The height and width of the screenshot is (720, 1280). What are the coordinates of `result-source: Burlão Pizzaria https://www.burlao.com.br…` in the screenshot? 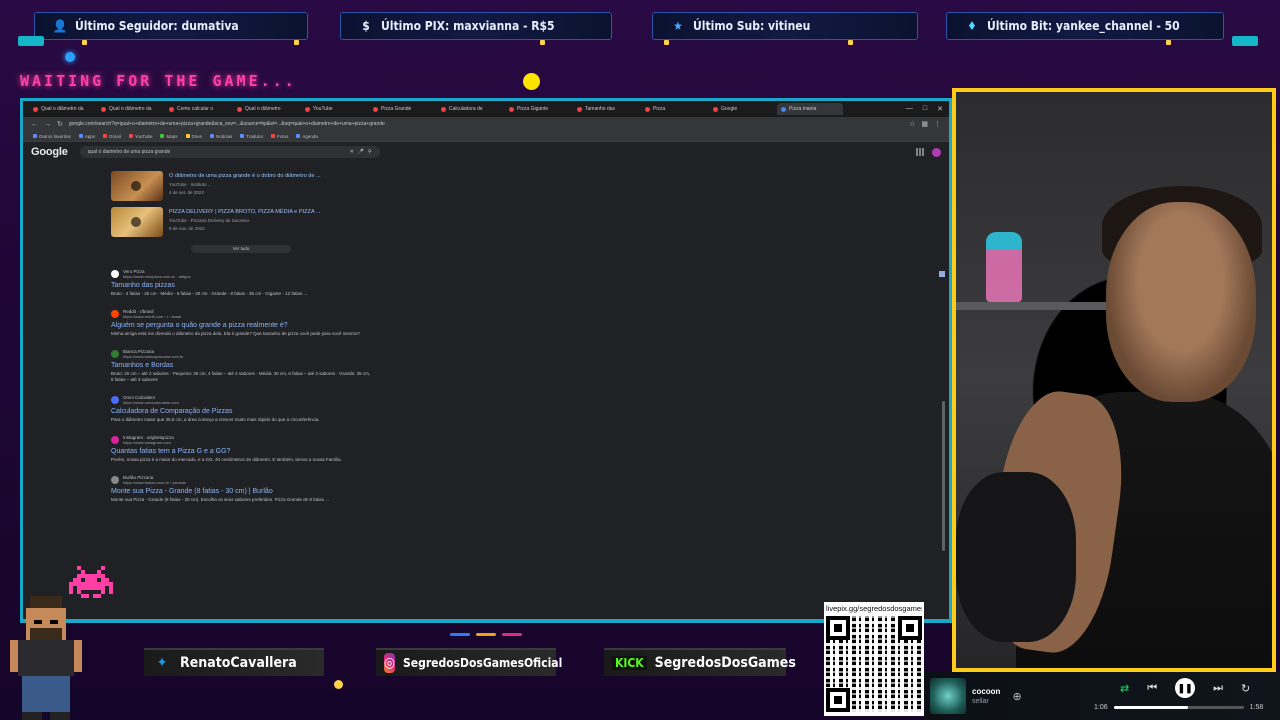 It's located at (241, 480).